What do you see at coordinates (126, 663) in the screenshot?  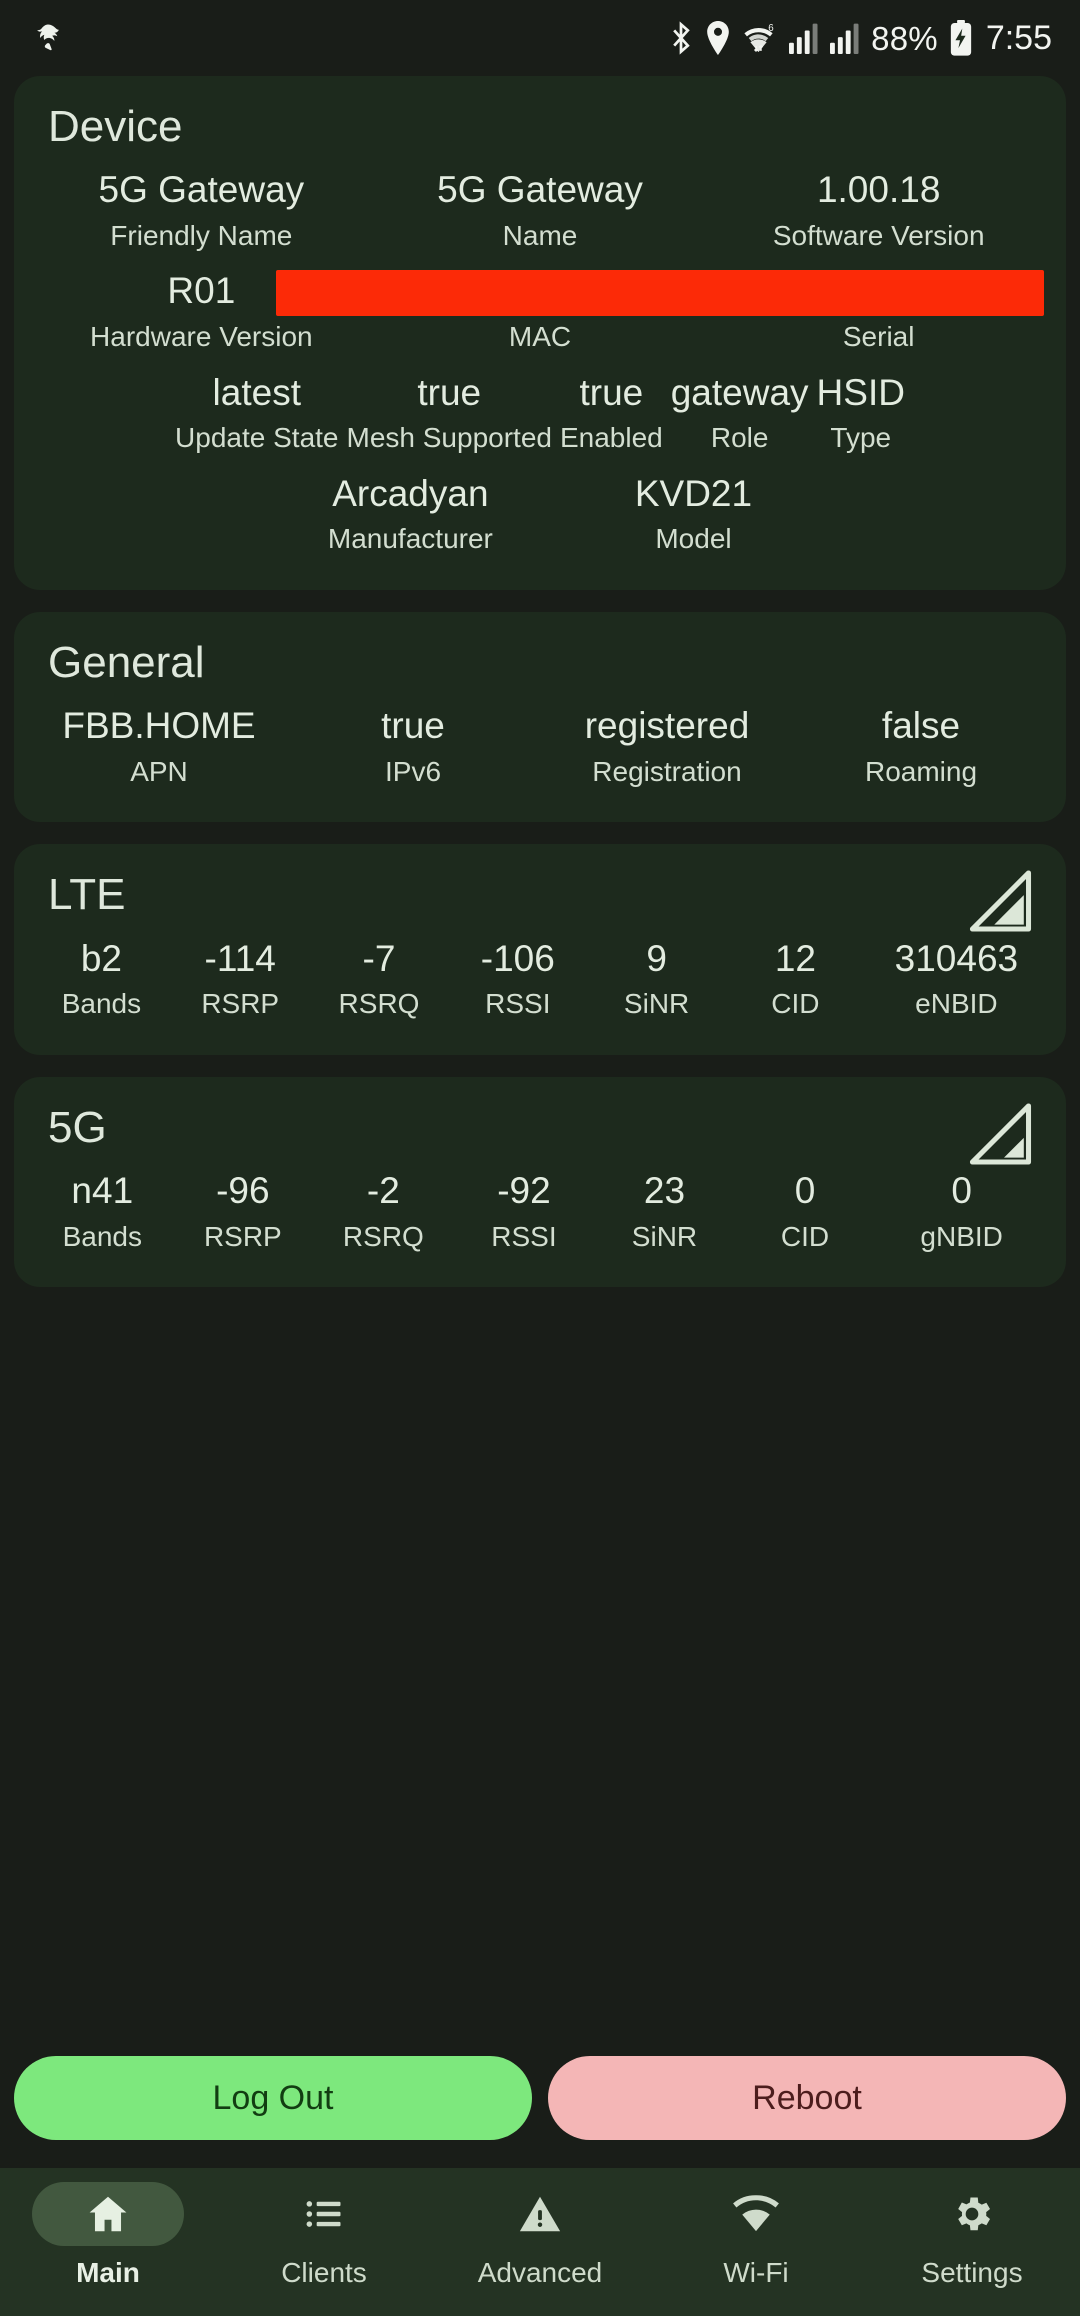 I see `general-card-title: General` at bounding box center [126, 663].